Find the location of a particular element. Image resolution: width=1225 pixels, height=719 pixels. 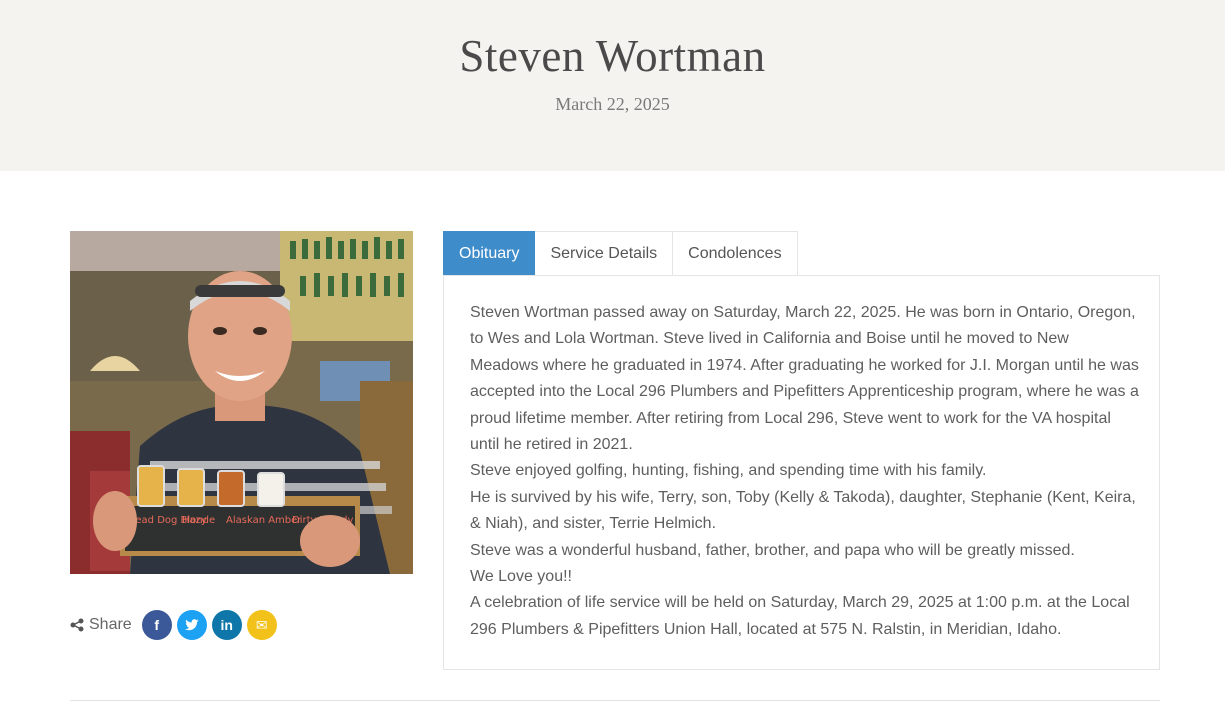

linkedin-share-button: in is located at coordinates (226, 625).